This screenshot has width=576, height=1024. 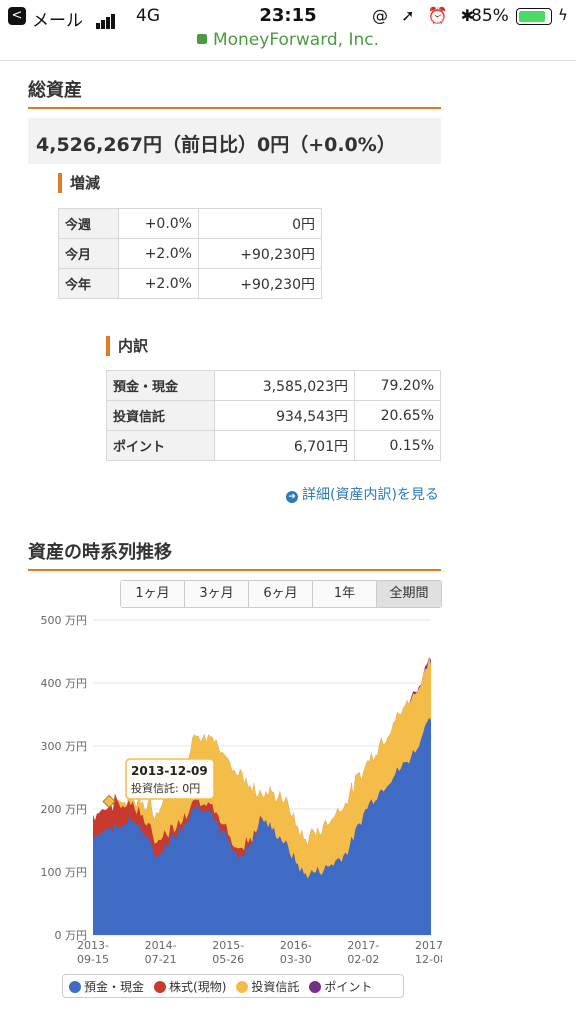 I want to click on y-tick-label: 300 万円, so click(x=64, y=746).